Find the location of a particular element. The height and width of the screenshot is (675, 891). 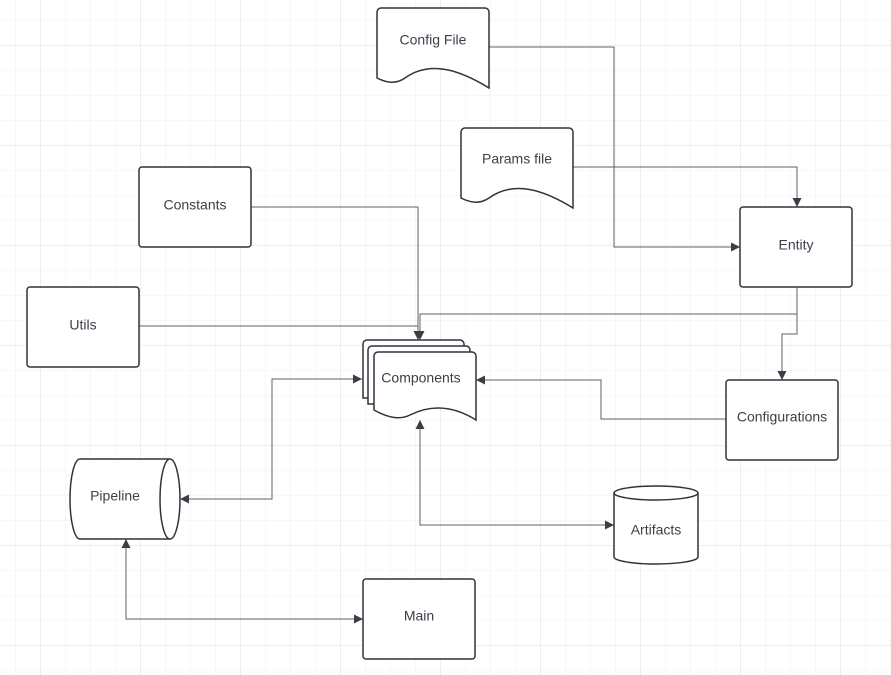

node-components: Components is located at coordinates (419, 380).